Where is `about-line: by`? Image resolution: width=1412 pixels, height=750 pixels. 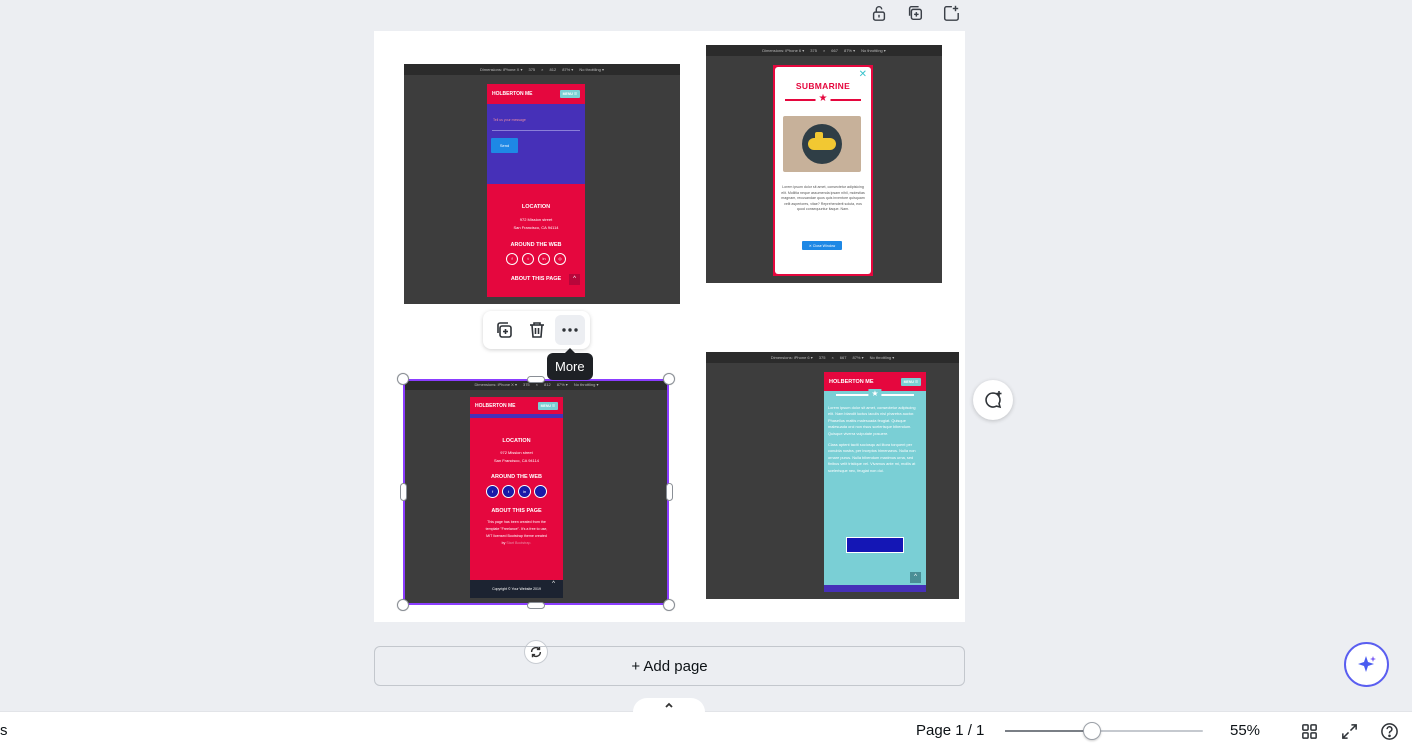 about-line: by is located at coordinates (503, 543).